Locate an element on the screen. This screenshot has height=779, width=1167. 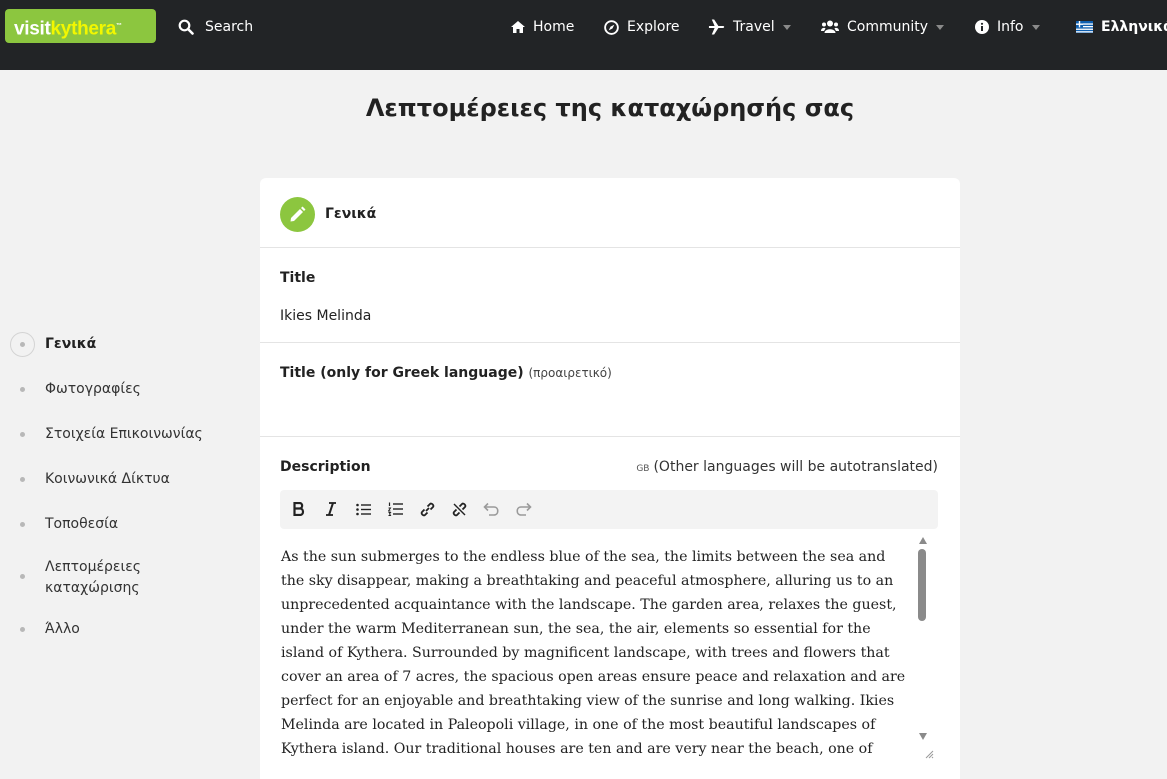
bold-button is located at coordinates (299, 509).